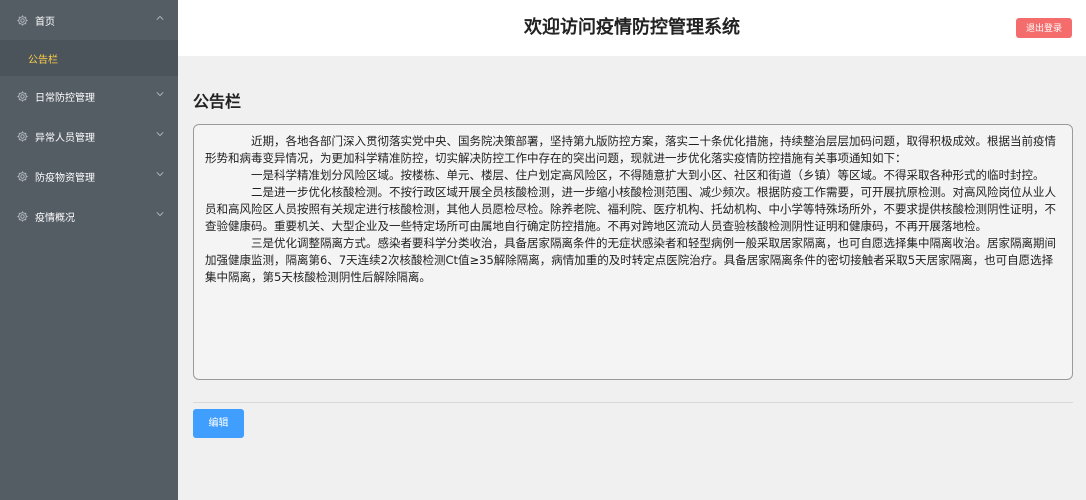 The width and height of the screenshot is (1086, 500). Describe the element at coordinates (1044, 28) in the screenshot. I see `logout-button: 退出登录` at that location.